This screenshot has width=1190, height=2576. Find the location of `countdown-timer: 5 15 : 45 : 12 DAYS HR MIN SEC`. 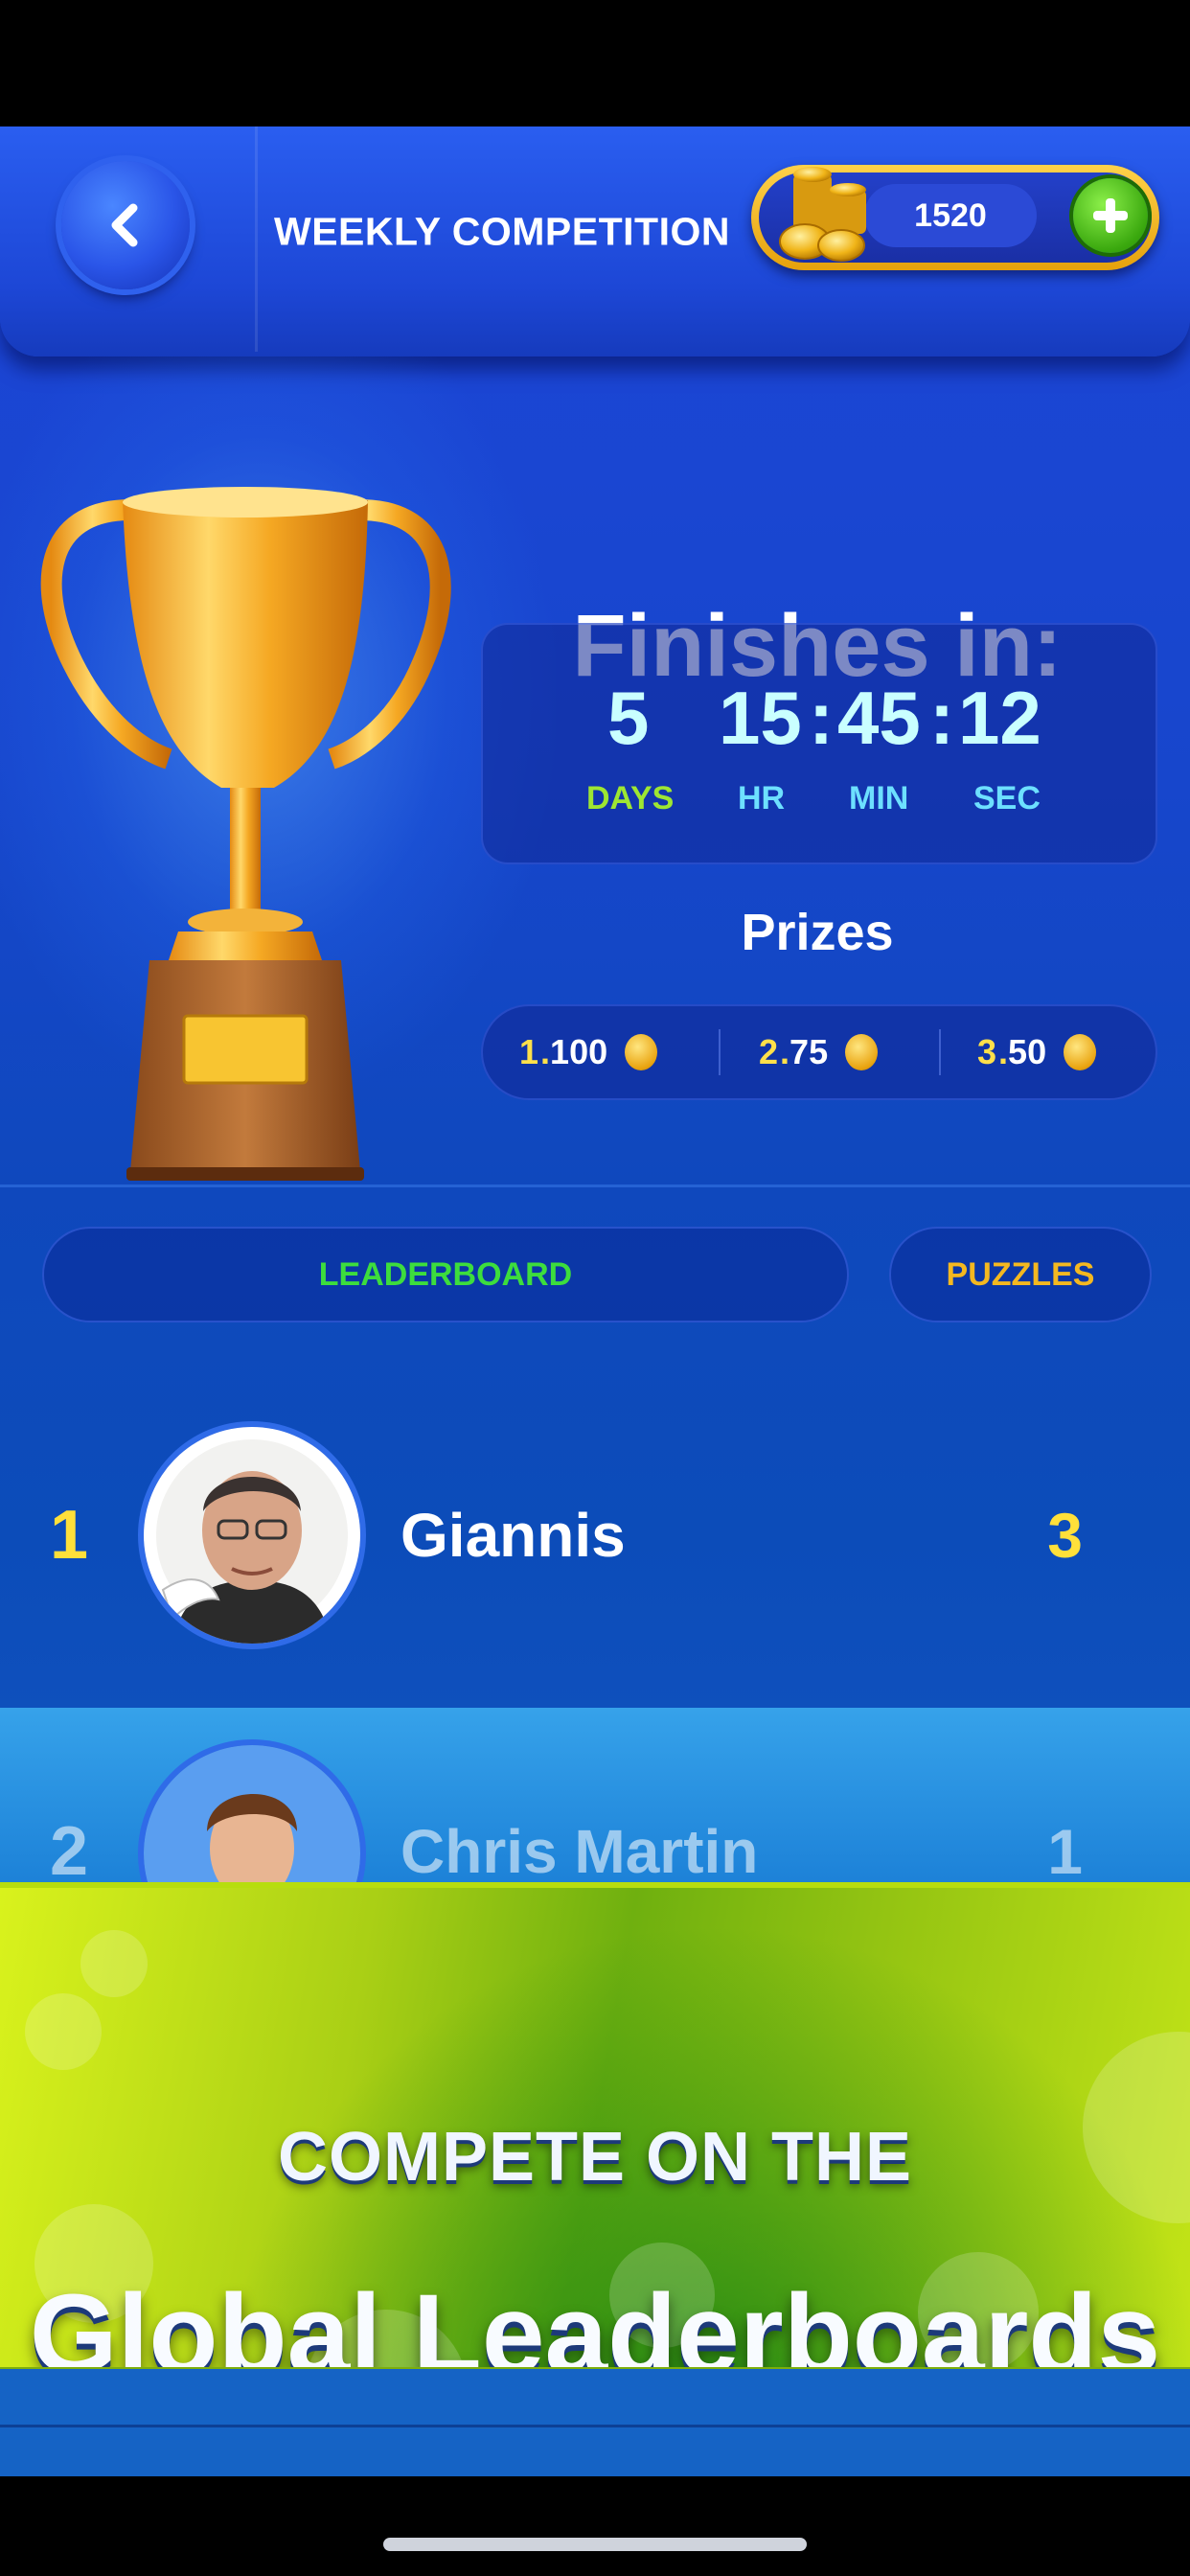

countdown-timer: 5 15 : 45 : 12 DAYS HR MIN SEC is located at coordinates (819, 743).